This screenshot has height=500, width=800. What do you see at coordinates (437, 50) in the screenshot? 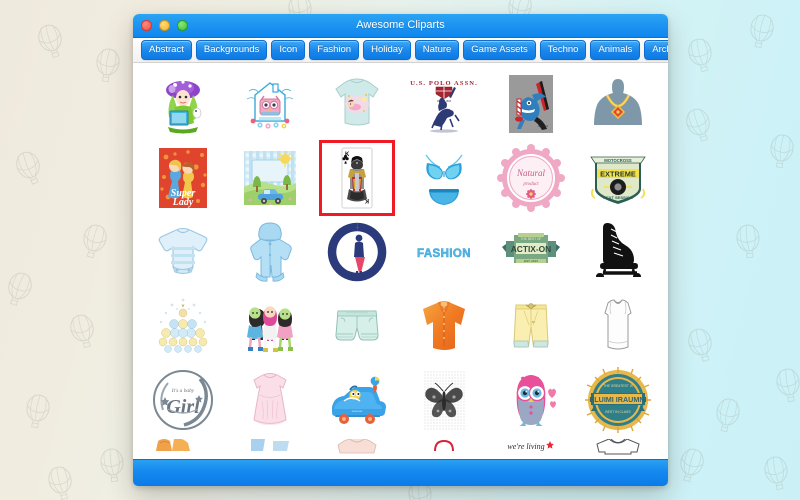
I see `category-button-nature: Nature` at bounding box center [437, 50].